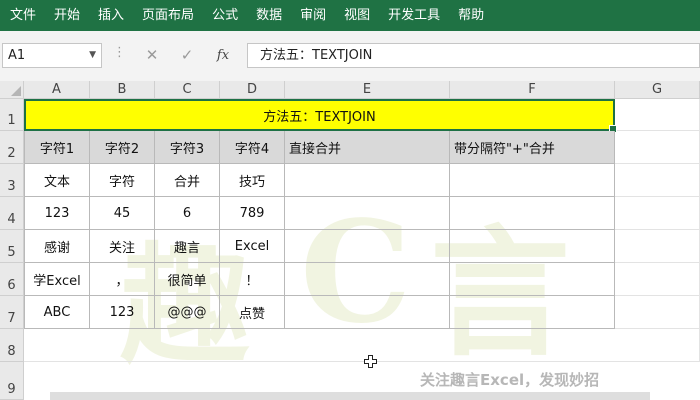 The image size is (700, 400). I want to click on column-header-d: D, so click(252, 90).